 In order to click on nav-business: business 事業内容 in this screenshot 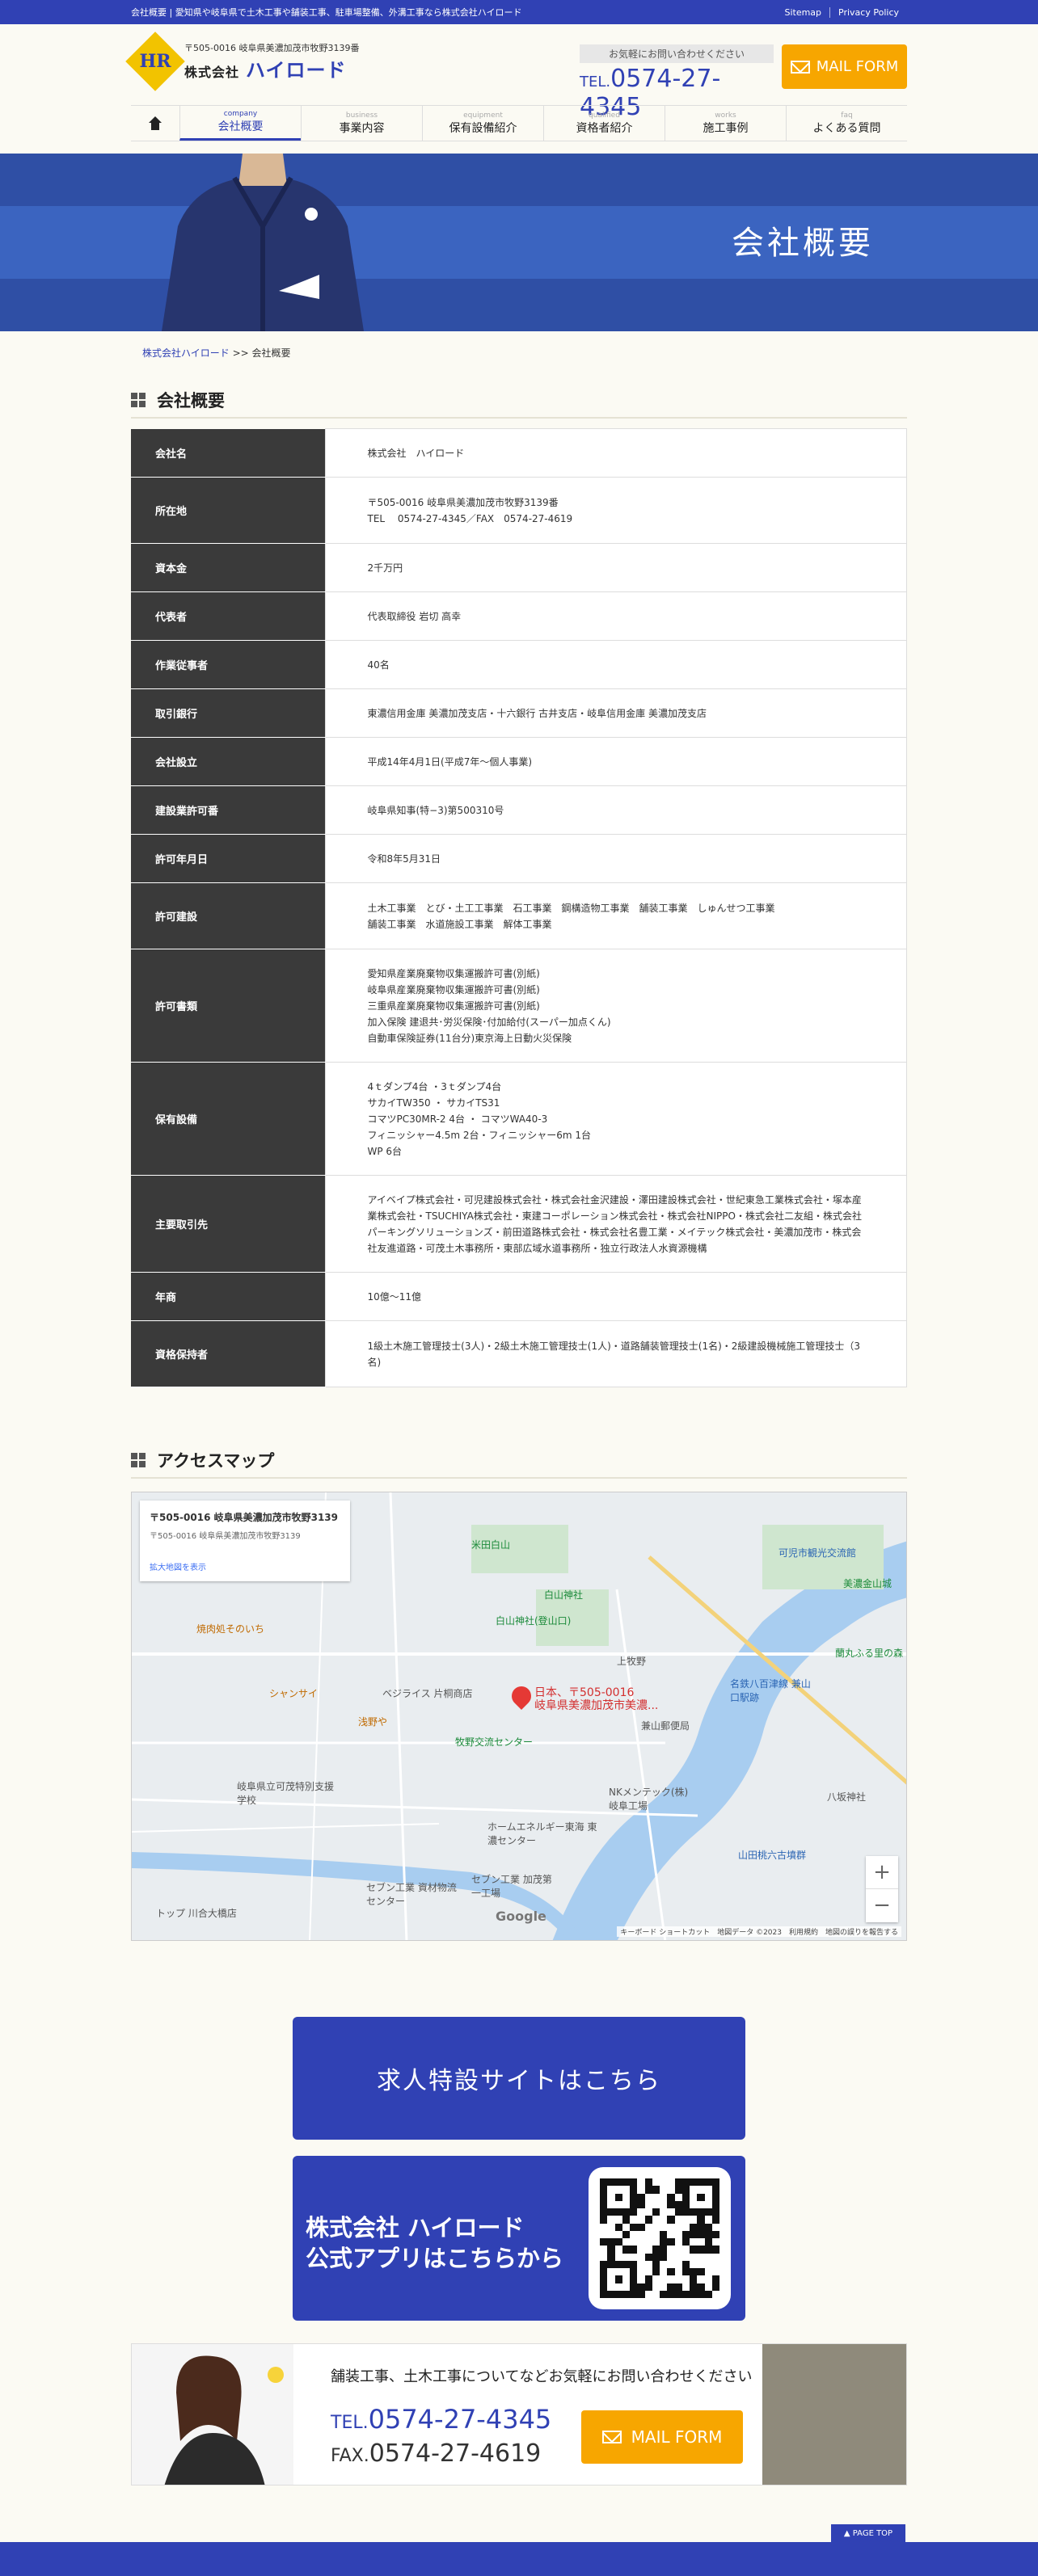, I will do `click(361, 123)`.